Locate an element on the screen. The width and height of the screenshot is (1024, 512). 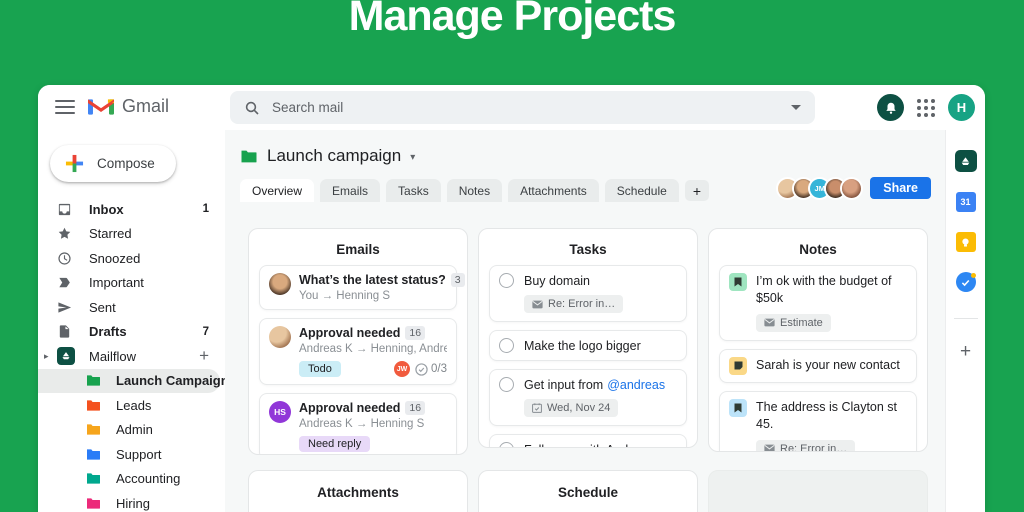
sidebar-item-sent: Sent is located at coordinates (131, 307).